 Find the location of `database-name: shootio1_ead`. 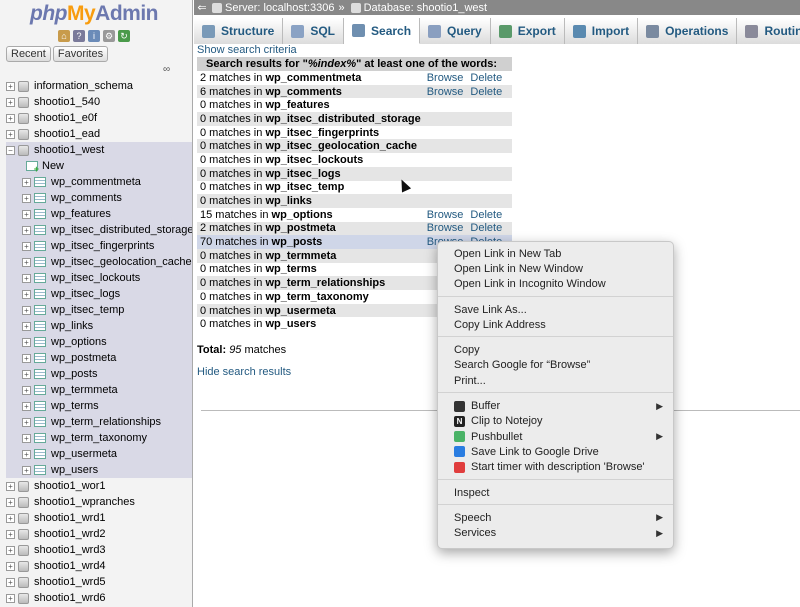

database-name: shootio1_ead is located at coordinates (67, 134).